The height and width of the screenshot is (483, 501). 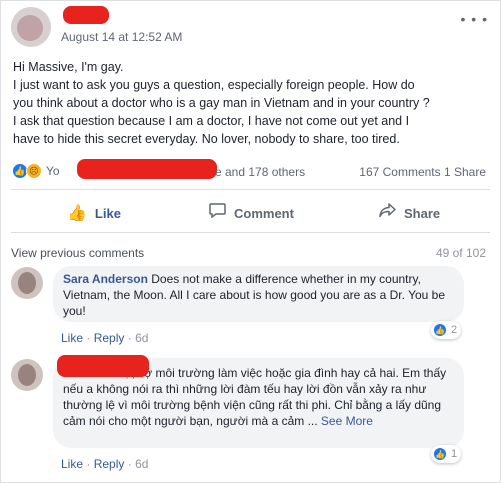 I want to click on post-timestamp: August 14 at 12:52 AM, so click(x=121, y=37).